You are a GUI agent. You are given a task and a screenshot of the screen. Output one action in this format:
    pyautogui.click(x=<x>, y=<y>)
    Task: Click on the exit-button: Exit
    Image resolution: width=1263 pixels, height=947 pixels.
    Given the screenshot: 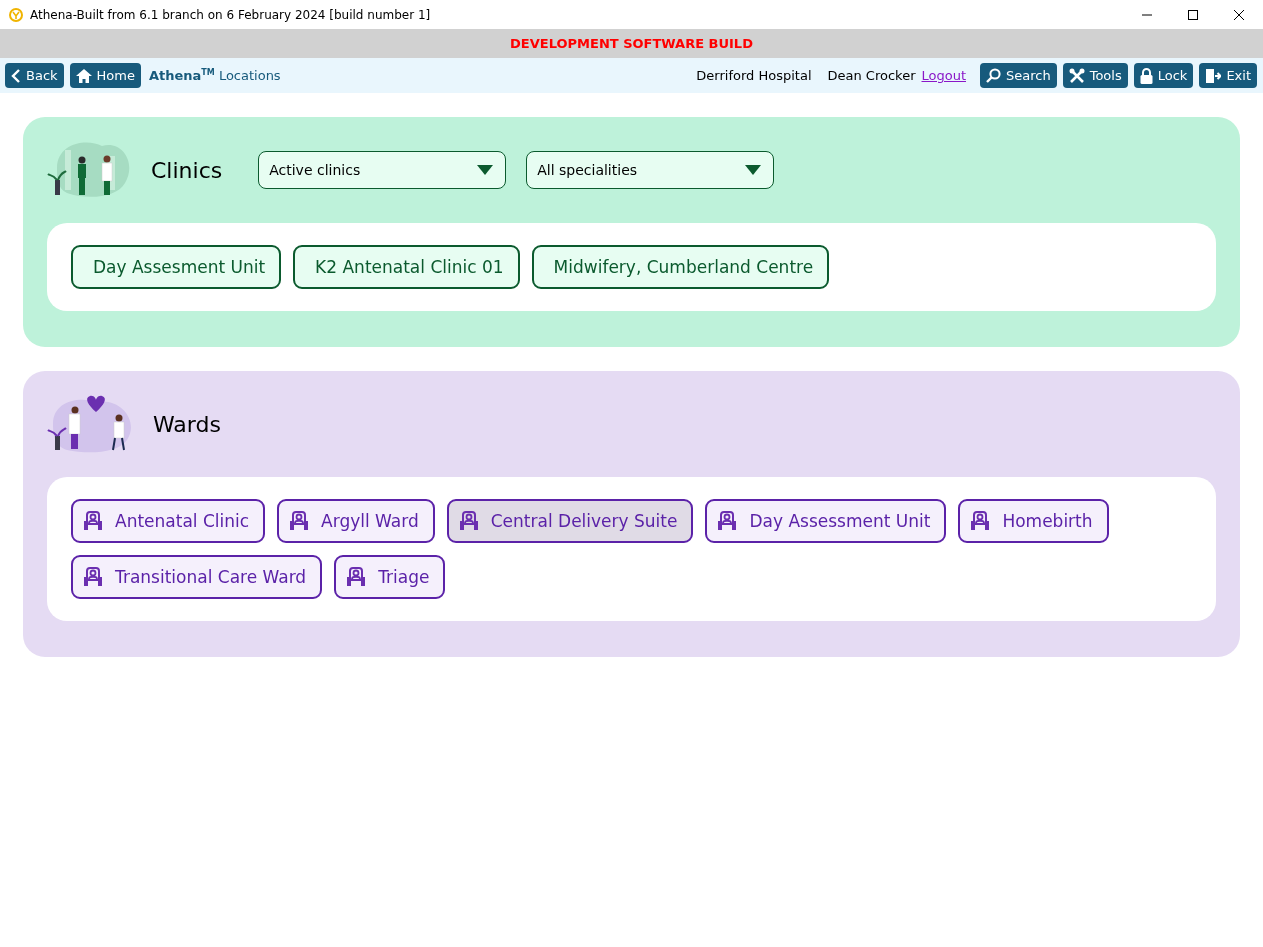 What is the action you would take?
    pyautogui.click(x=1228, y=75)
    